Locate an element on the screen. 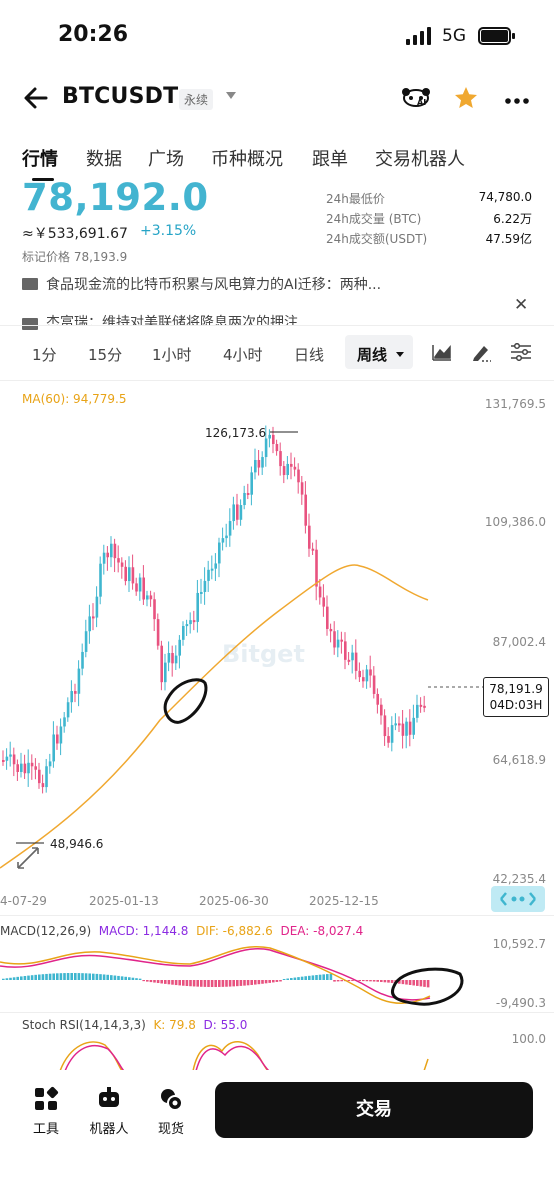  tab-trading-bot: 交易机器人 is located at coordinates (420, 158).